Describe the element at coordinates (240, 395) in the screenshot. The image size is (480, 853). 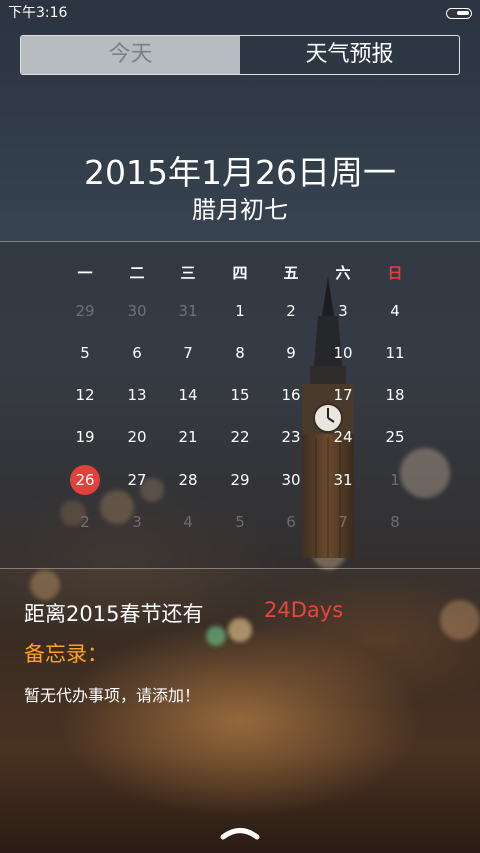
I see `calendar-day: 15` at that location.